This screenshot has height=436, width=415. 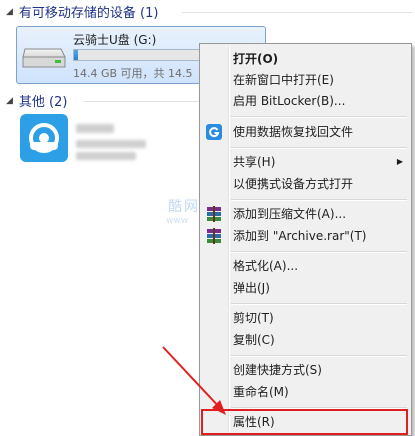 What do you see at coordinates (305, 59) in the screenshot?
I see `menu-item-open: 打开(O)` at bounding box center [305, 59].